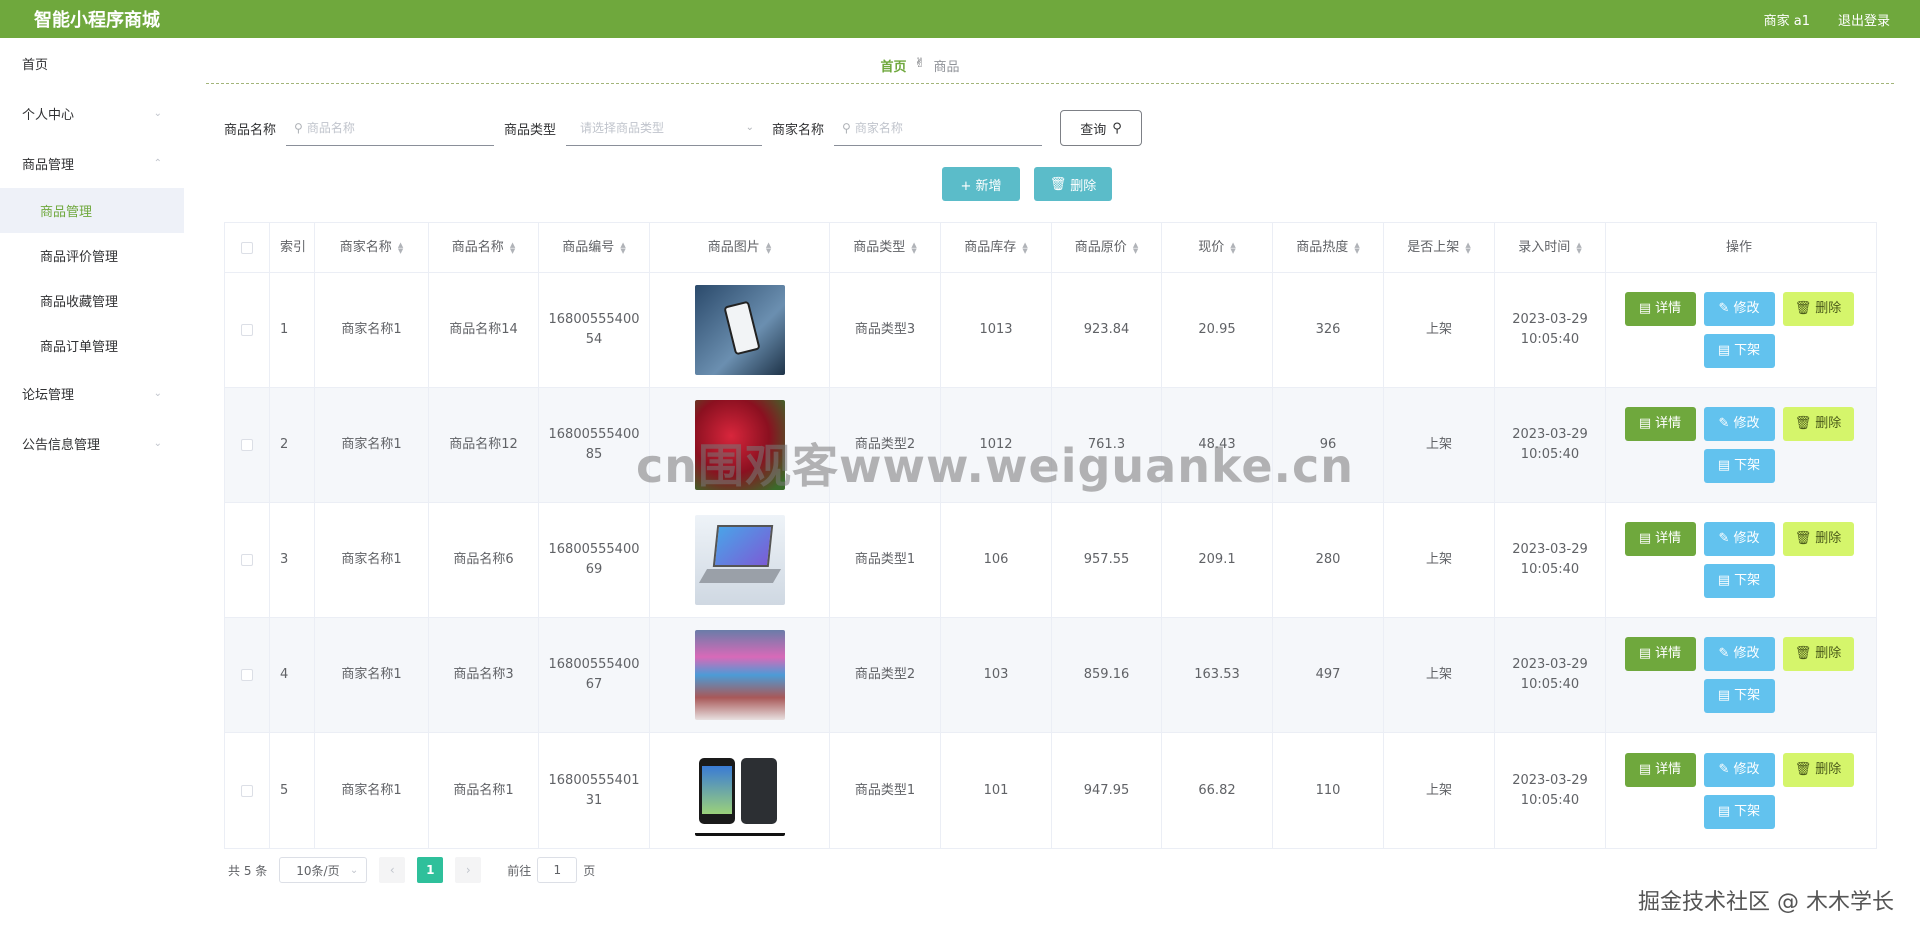  Describe the element at coordinates (92, 63) in the screenshot. I see `sidebar-item-home: 首页` at that location.